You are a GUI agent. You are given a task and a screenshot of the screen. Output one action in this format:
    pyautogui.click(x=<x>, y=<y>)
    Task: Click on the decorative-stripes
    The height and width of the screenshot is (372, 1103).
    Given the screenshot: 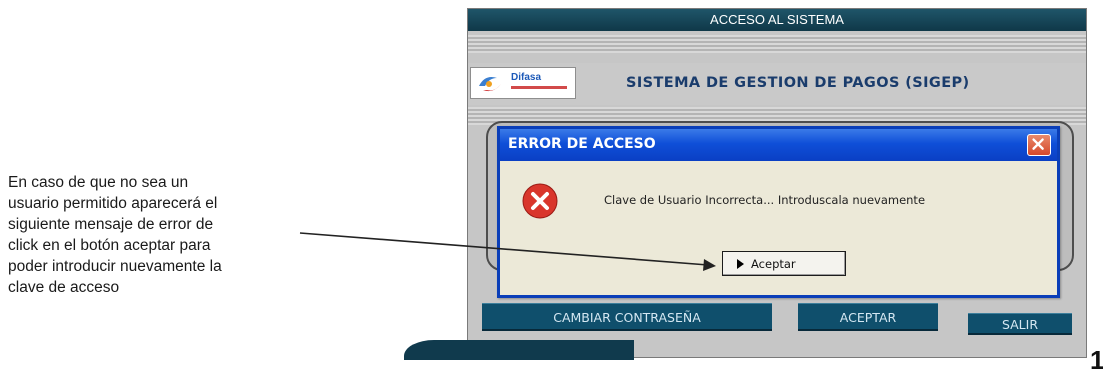 What is the action you would take?
    pyautogui.click(x=777, y=44)
    